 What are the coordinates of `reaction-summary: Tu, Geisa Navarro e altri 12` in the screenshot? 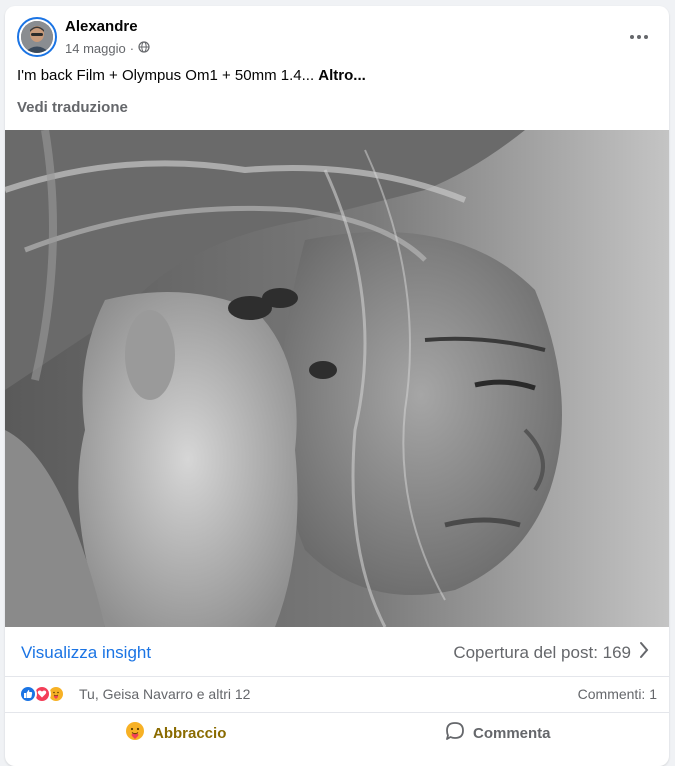 It's located at (164, 694).